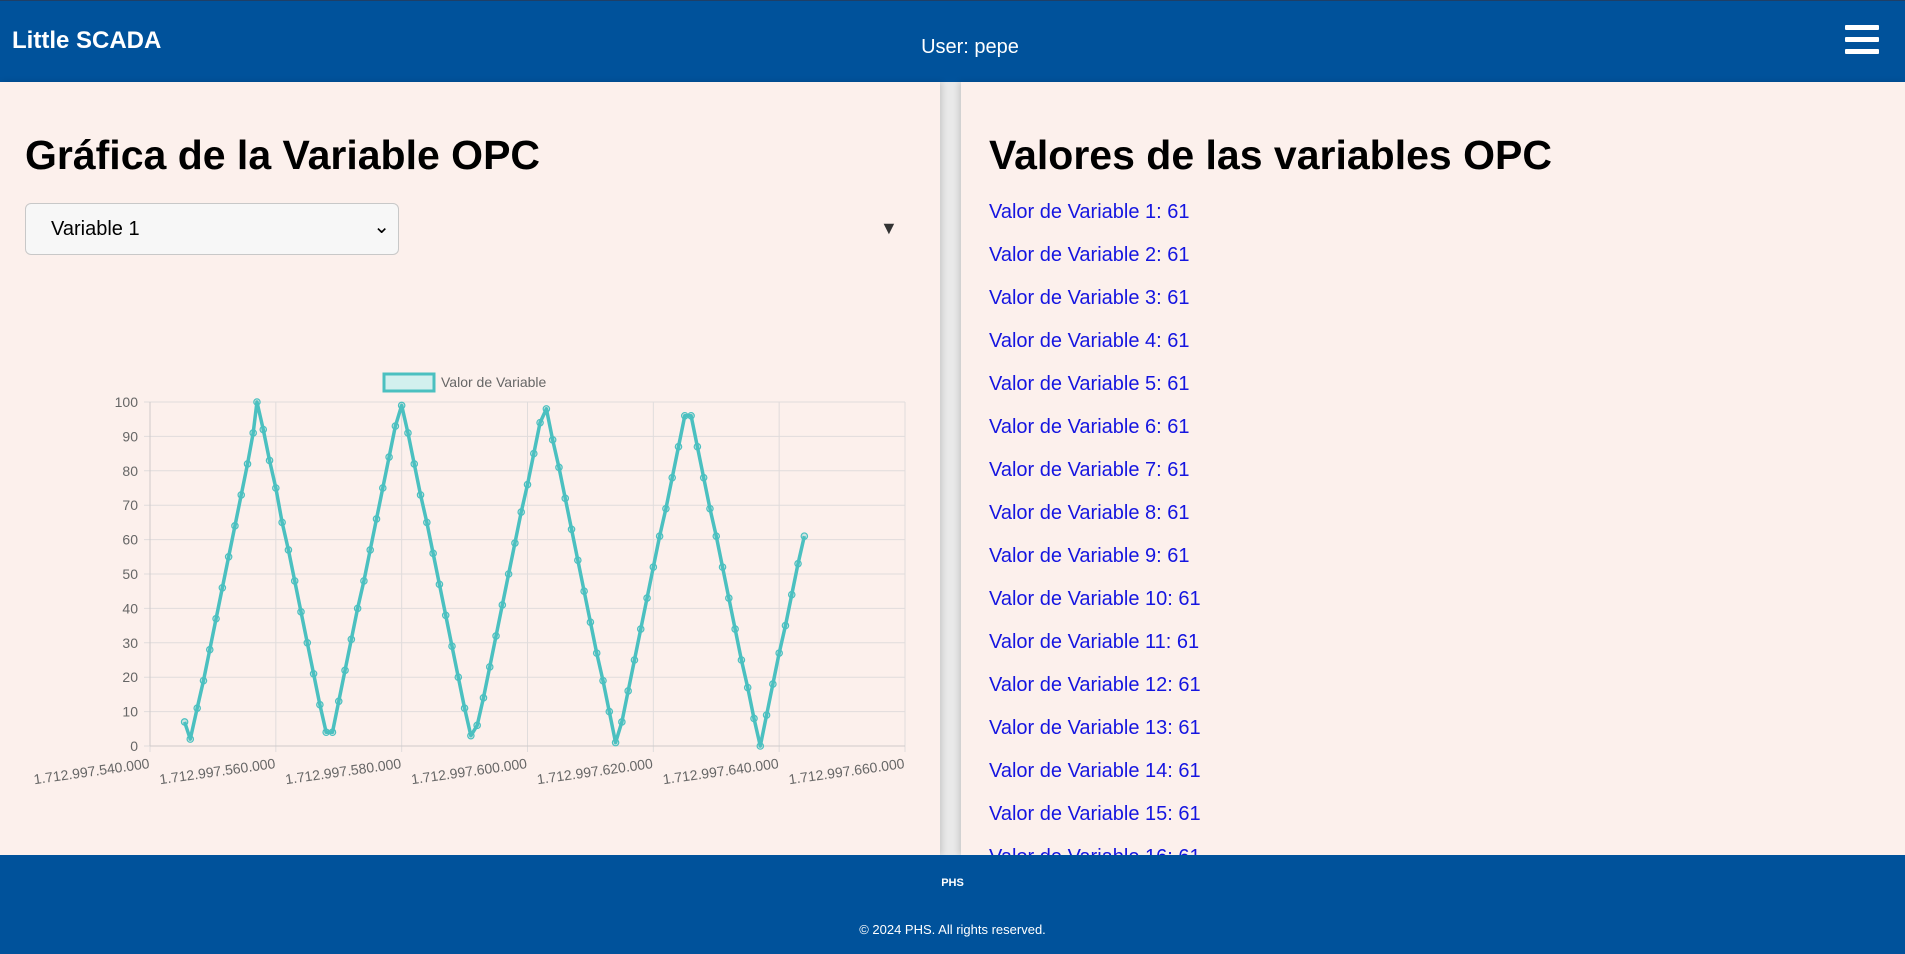 The image size is (1905, 954). What do you see at coordinates (1095, 694) in the screenshot?
I see `variable-value-item: Valor de Variable 12: 61` at bounding box center [1095, 694].